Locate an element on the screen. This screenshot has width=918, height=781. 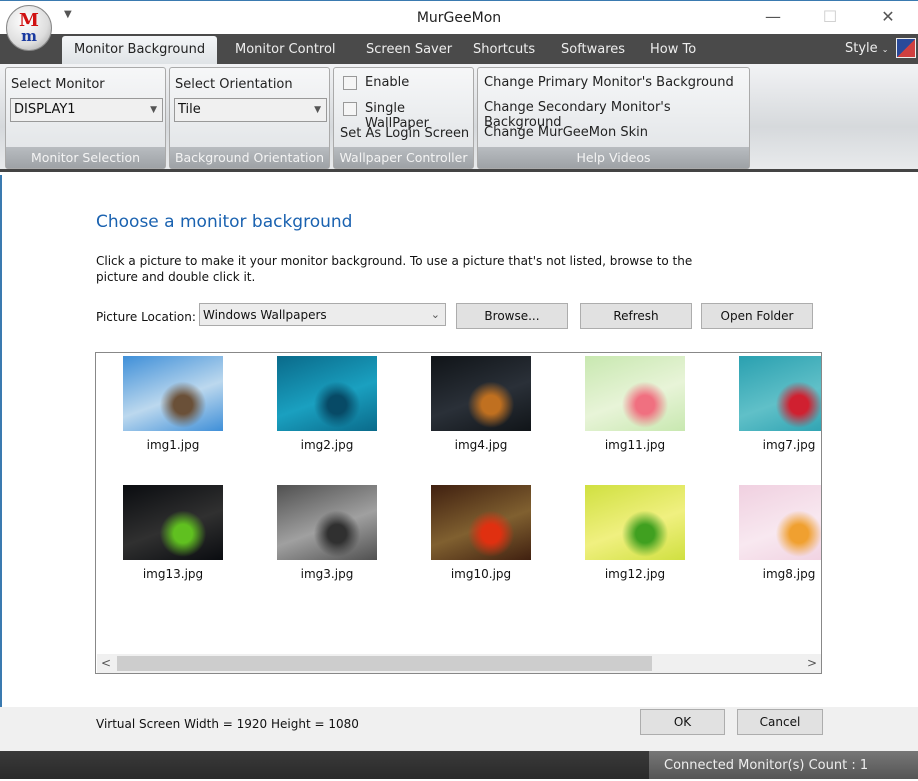
help-primary-background-link: Change Primary Monitor's Background is located at coordinates (609, 82).